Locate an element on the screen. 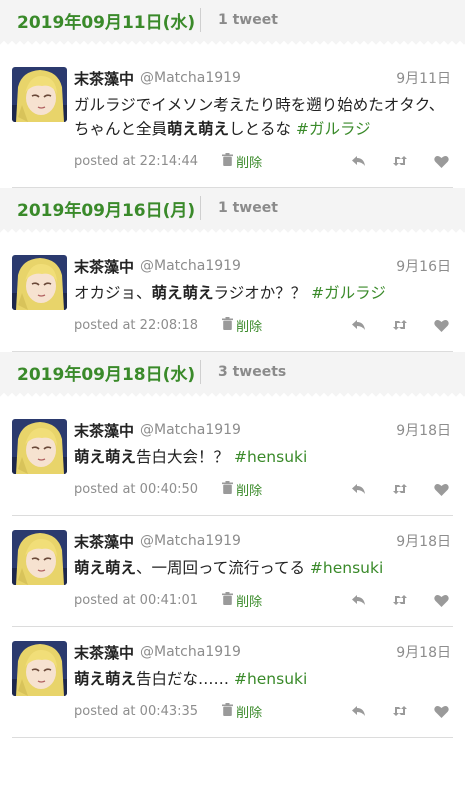 This screenshot has height=800, width=465. tweet-text-segment: ラジオか？？ is located at coordinates (262, 293).